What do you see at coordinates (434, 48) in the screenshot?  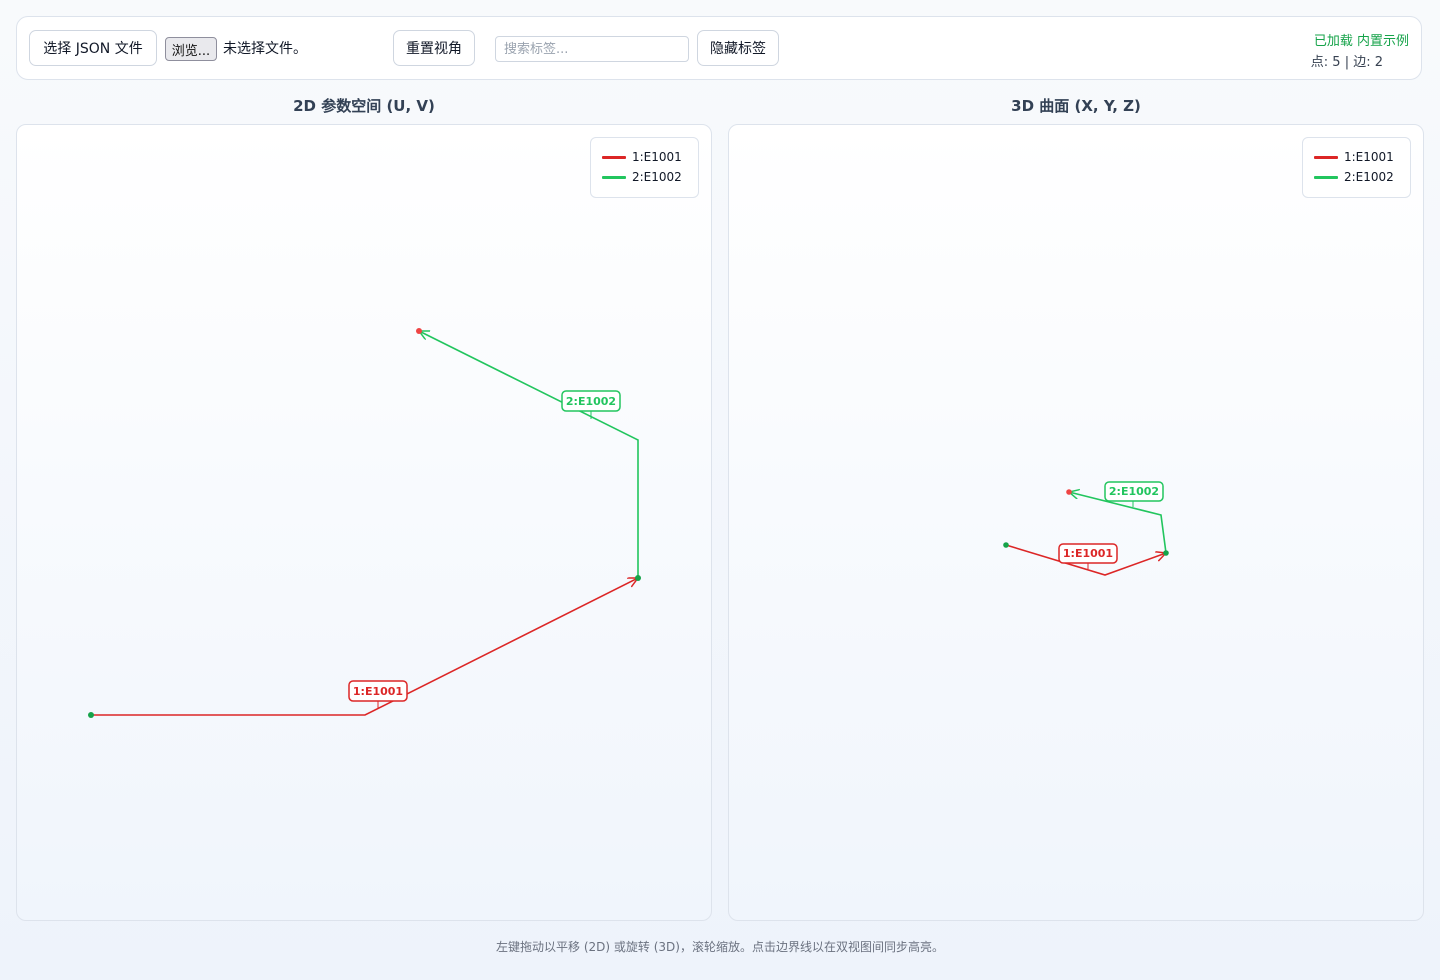 I see `reset-view-button: 重置视角` at bounding box center [434, 48].